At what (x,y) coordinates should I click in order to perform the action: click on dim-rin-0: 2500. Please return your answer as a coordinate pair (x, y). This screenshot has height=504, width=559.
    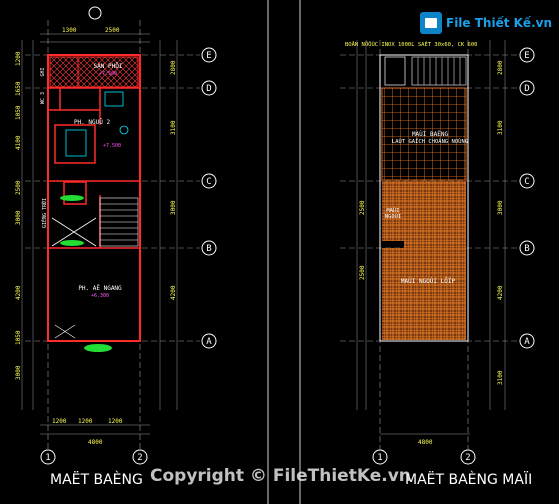
    Looking at the image, I should click on (362, 207).